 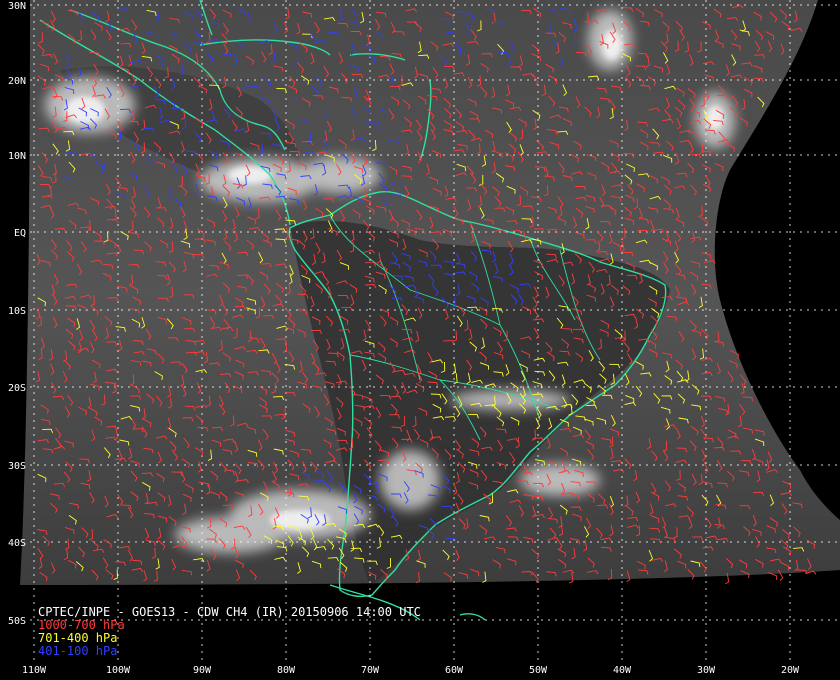 I want to click on lat-label-eq: EQ, so click(x=20, y=233).